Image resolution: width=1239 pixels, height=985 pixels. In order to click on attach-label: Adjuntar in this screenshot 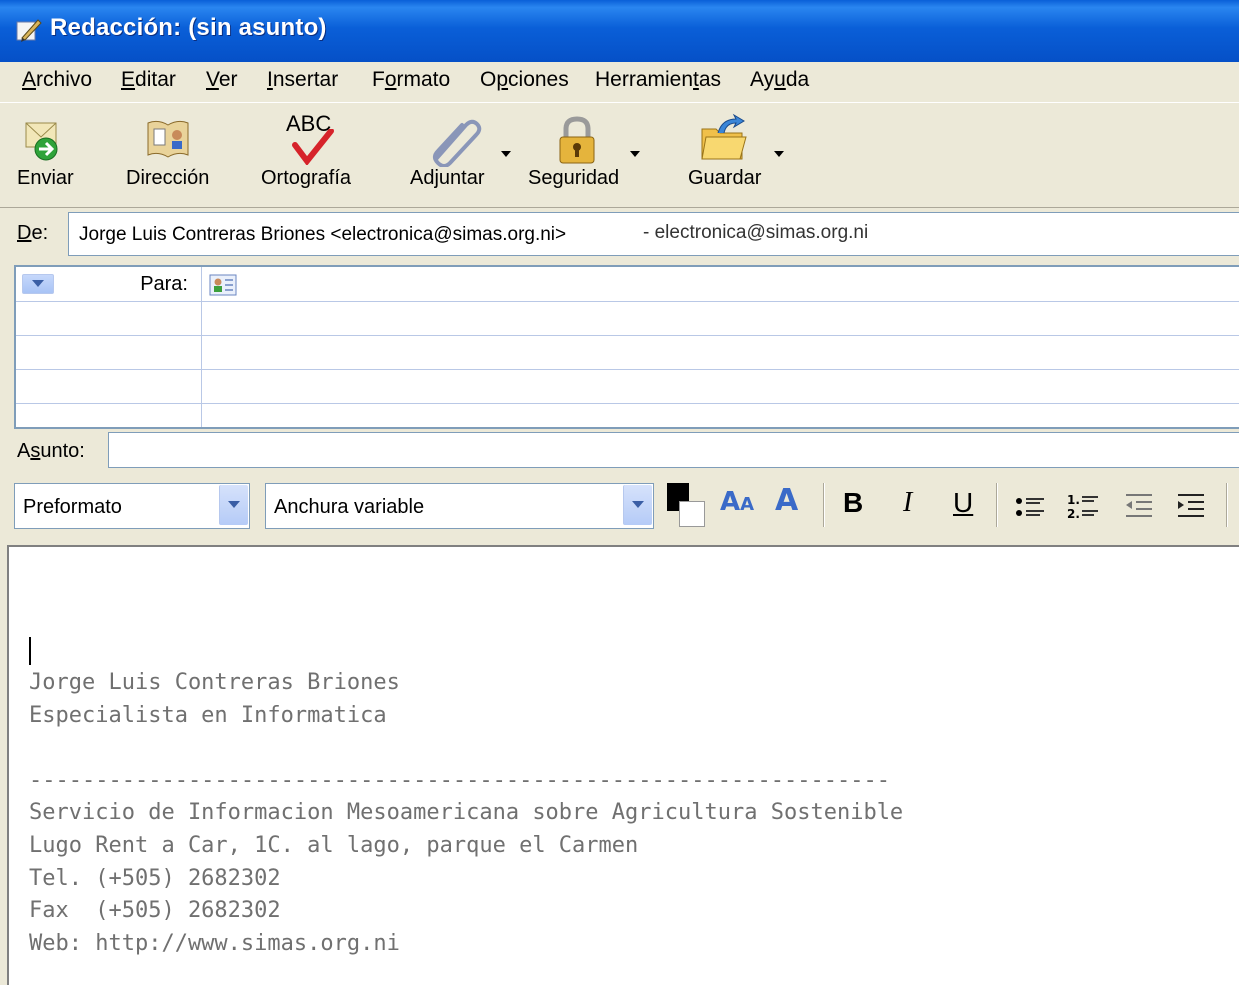, I will do `click(447, 178)`.